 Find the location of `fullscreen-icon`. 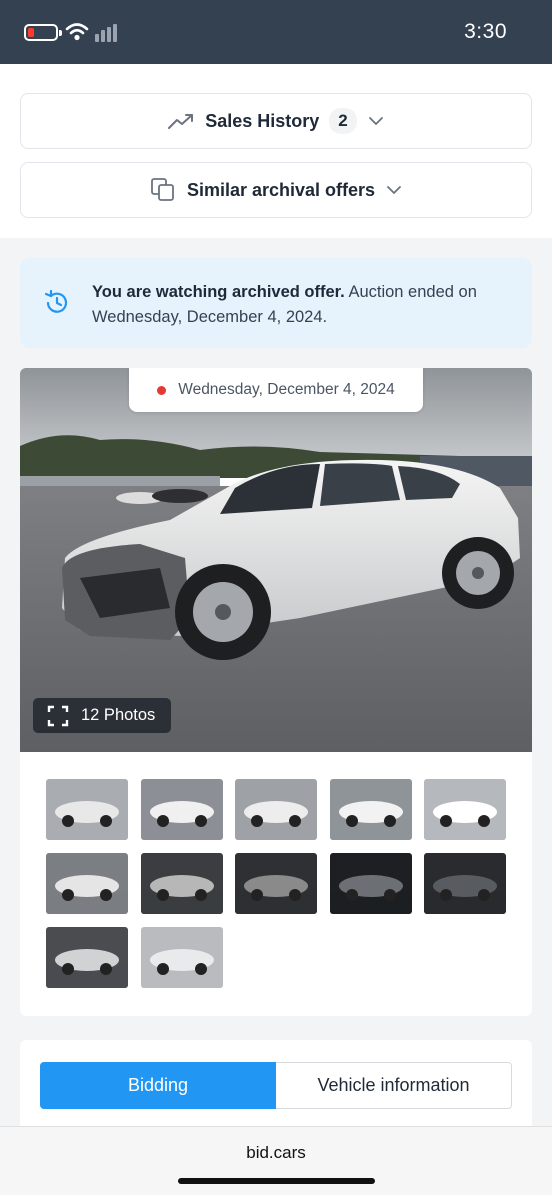

fullscreen-icon is located at coordinates (58, 715).